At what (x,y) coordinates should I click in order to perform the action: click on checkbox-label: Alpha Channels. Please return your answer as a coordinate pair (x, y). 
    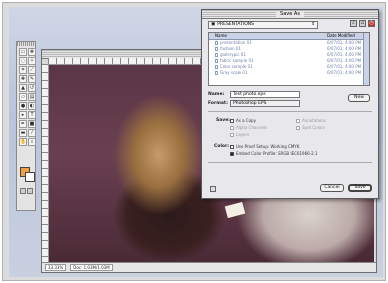
    Looking at the image, I should click on (252, 127).